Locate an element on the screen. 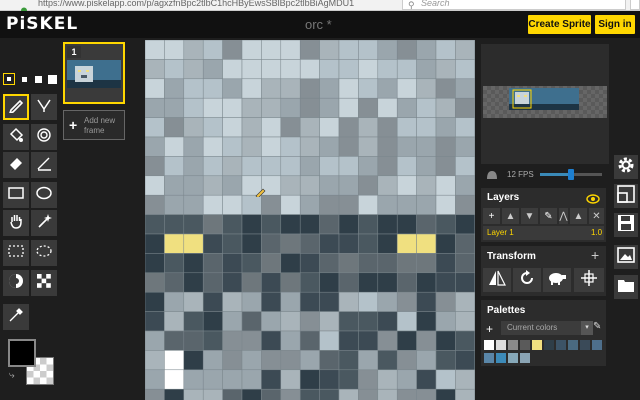 This screenshot has height=400, width=640. shape-selection-tool is located at coordinates (44, 223).